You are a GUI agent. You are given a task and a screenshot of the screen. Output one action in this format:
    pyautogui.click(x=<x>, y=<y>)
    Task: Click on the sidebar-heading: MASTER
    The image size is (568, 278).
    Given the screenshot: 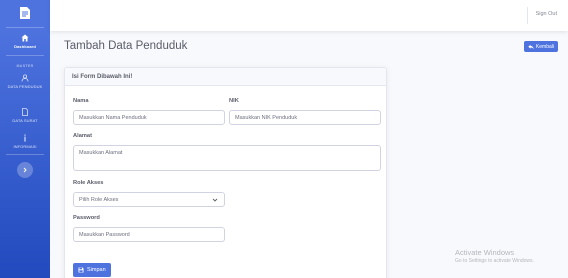 What is the action you would take?
    pyautogui.click(x=25, y=66)
    